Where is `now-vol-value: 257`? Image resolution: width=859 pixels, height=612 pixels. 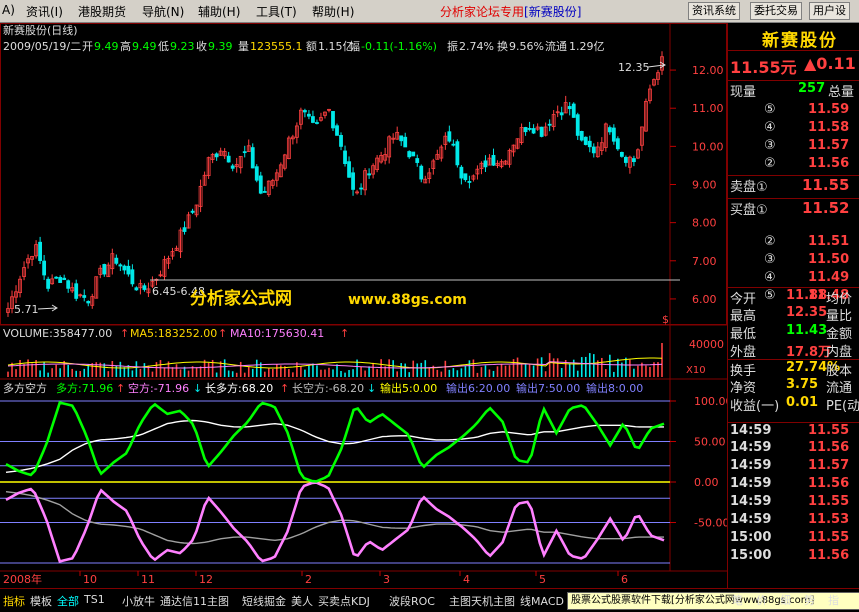 now-vol-value: 257 is located at coordinates (812, 88).